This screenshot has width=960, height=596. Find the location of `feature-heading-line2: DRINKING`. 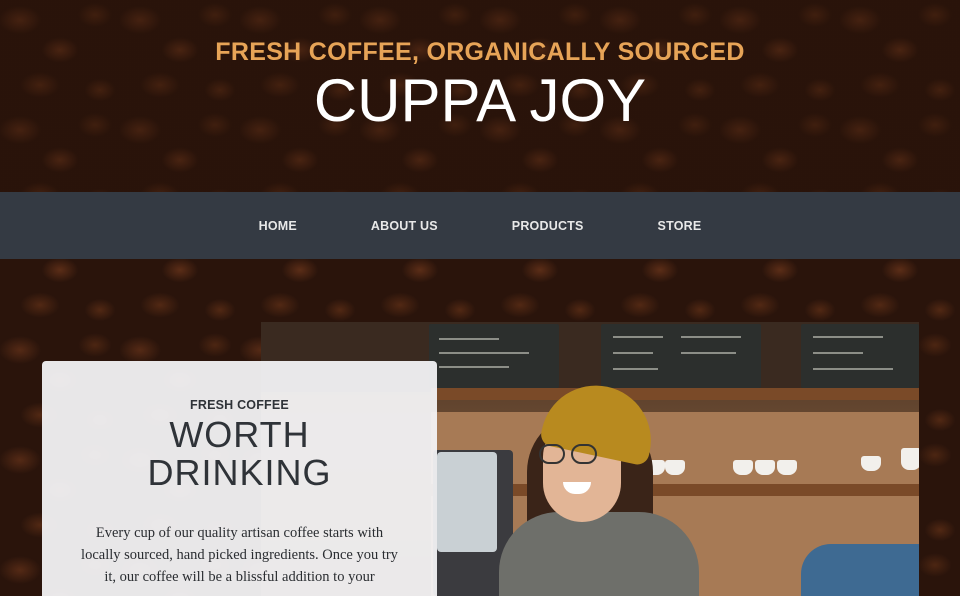

feature-heading-line2: DRINKING is located at coordinates (239, 472).